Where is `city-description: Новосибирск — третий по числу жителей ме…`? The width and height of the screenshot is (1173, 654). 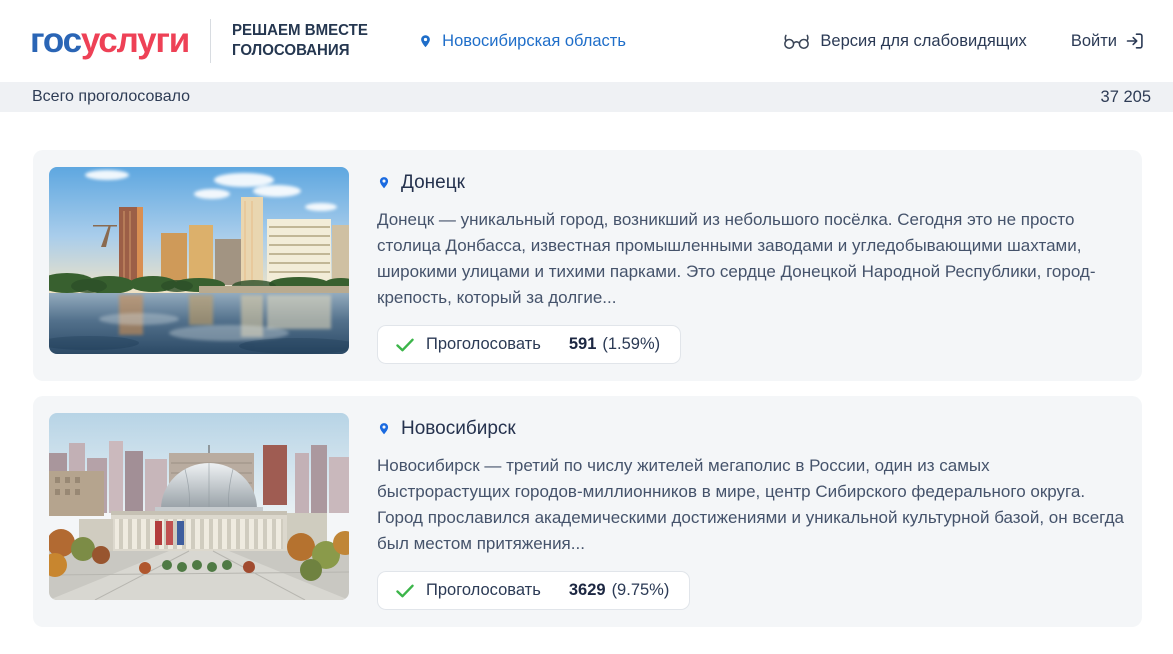 city-description: Новосибирск — третий по числу жителей ме… is located at coordinates (750, 504).